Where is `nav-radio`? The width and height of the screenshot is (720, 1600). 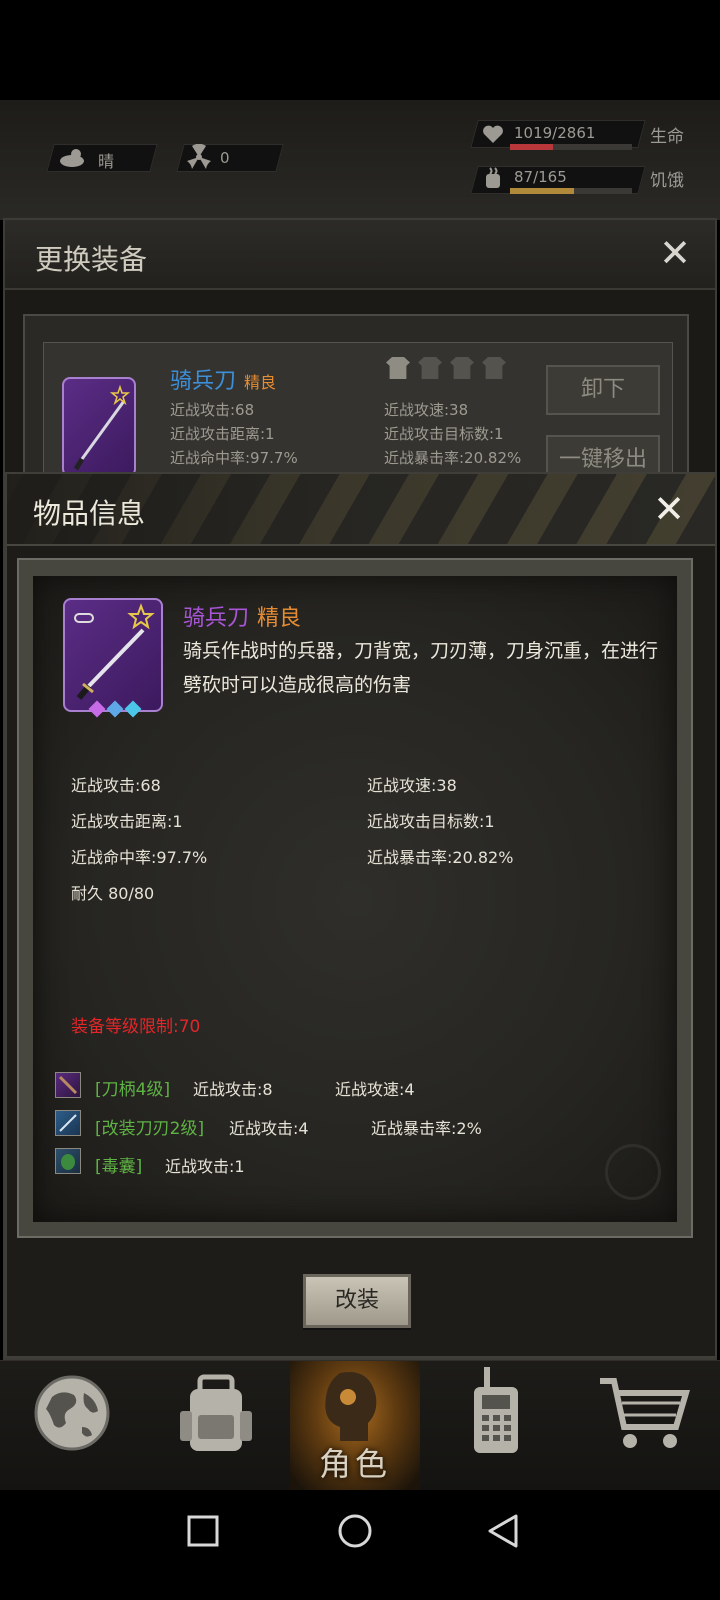 nav-radio is located at coordinates (504, 1426).